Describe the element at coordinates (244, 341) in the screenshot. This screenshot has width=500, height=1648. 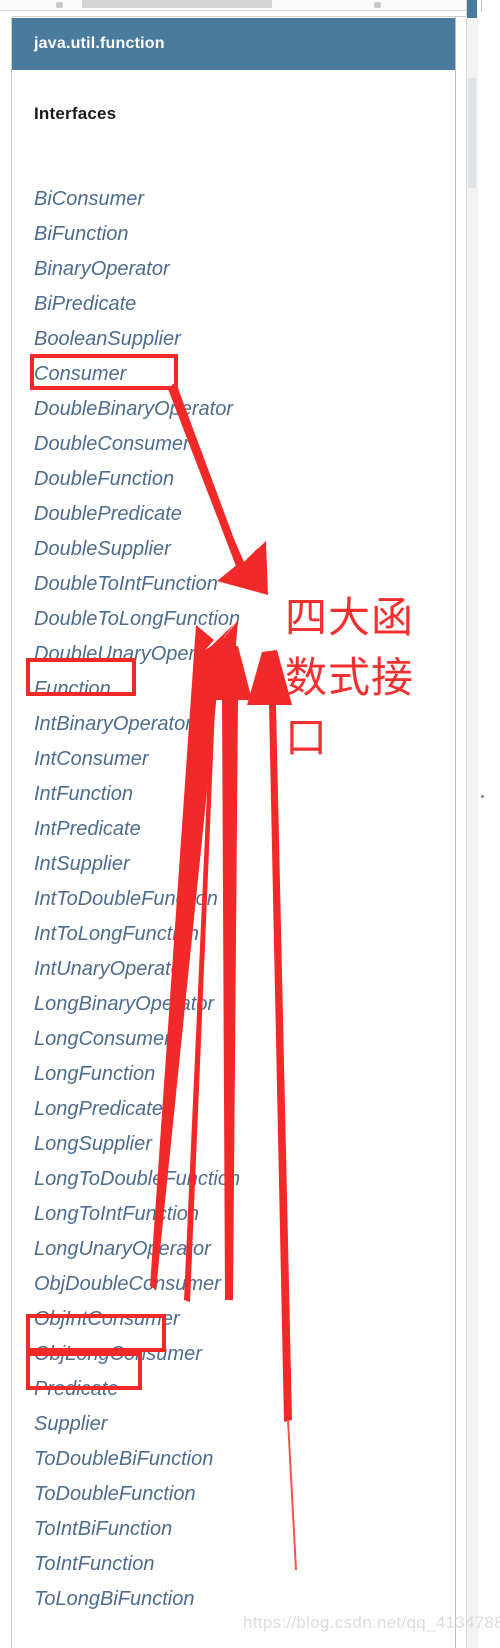
I see `interface-item: BooleanSupplier` at that location.